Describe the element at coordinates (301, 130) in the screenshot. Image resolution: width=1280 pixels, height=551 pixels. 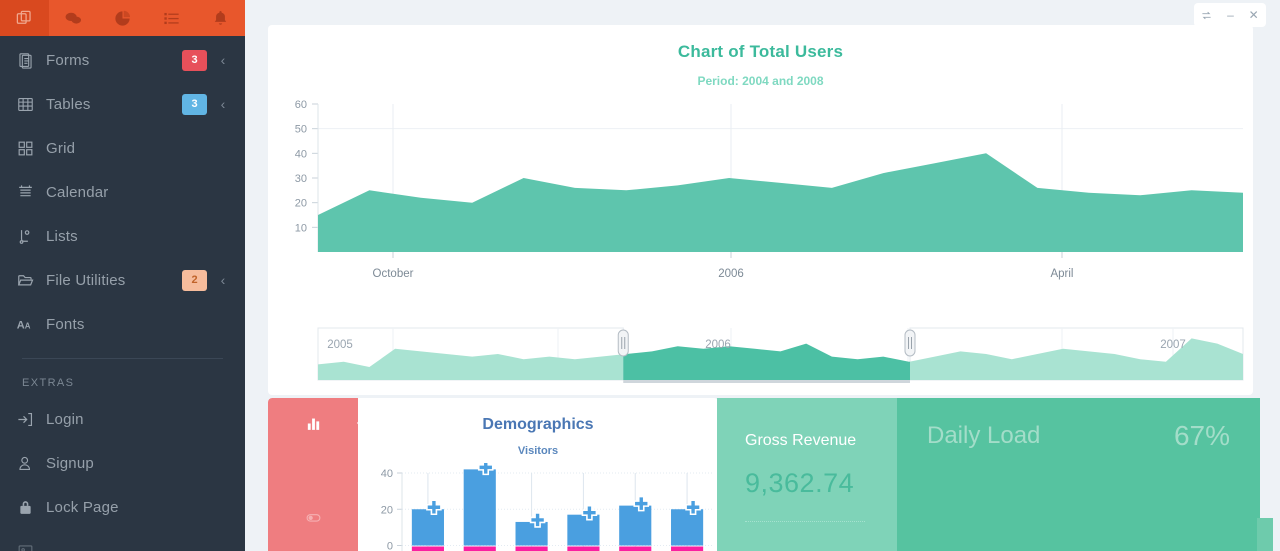
I see `svg-text: 50` at that location.